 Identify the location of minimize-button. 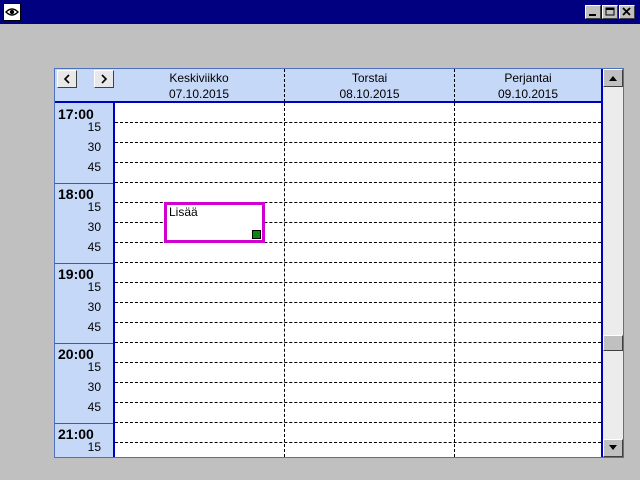
(593, 12).